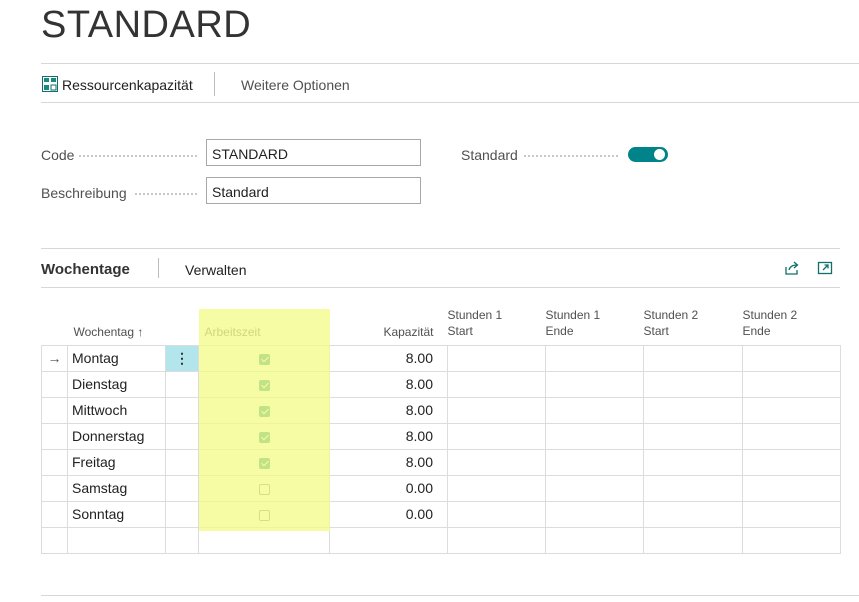 This screenshot has height=602, width=859. I want to click on manage-action: Verwalten, so click(215, 270).